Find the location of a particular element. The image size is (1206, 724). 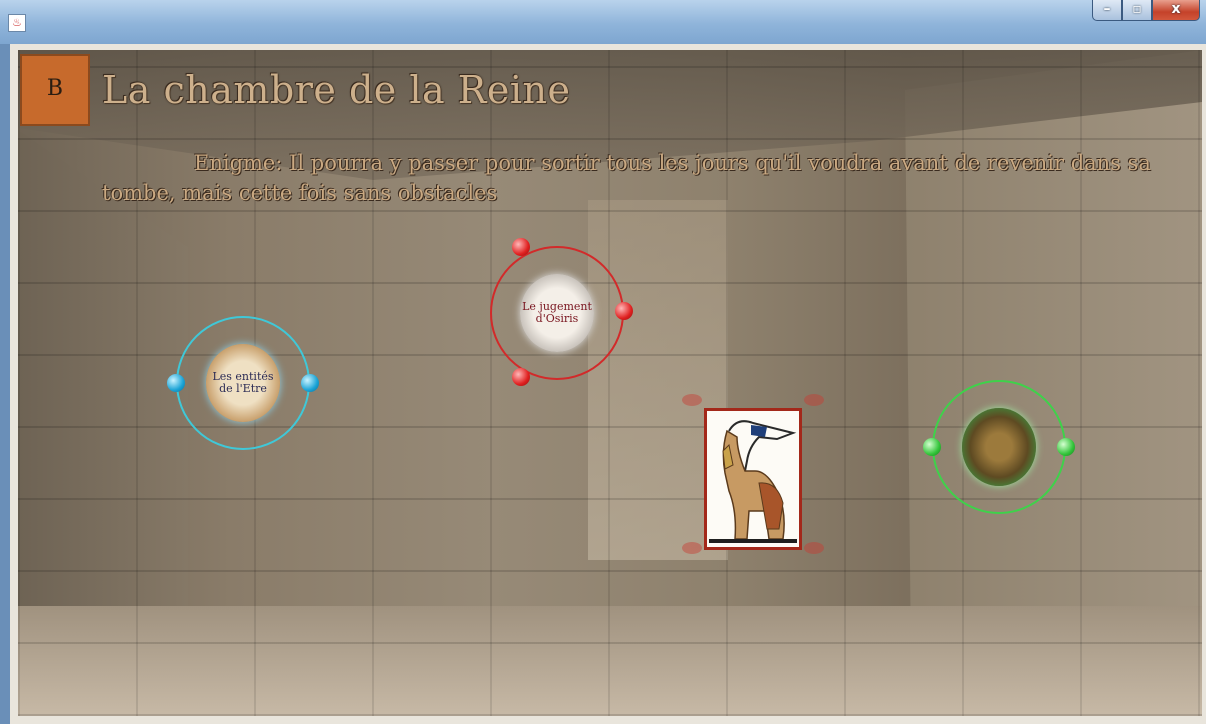

window-titlebar: ♨ – ▫ x is located at coordinates (603, 22).